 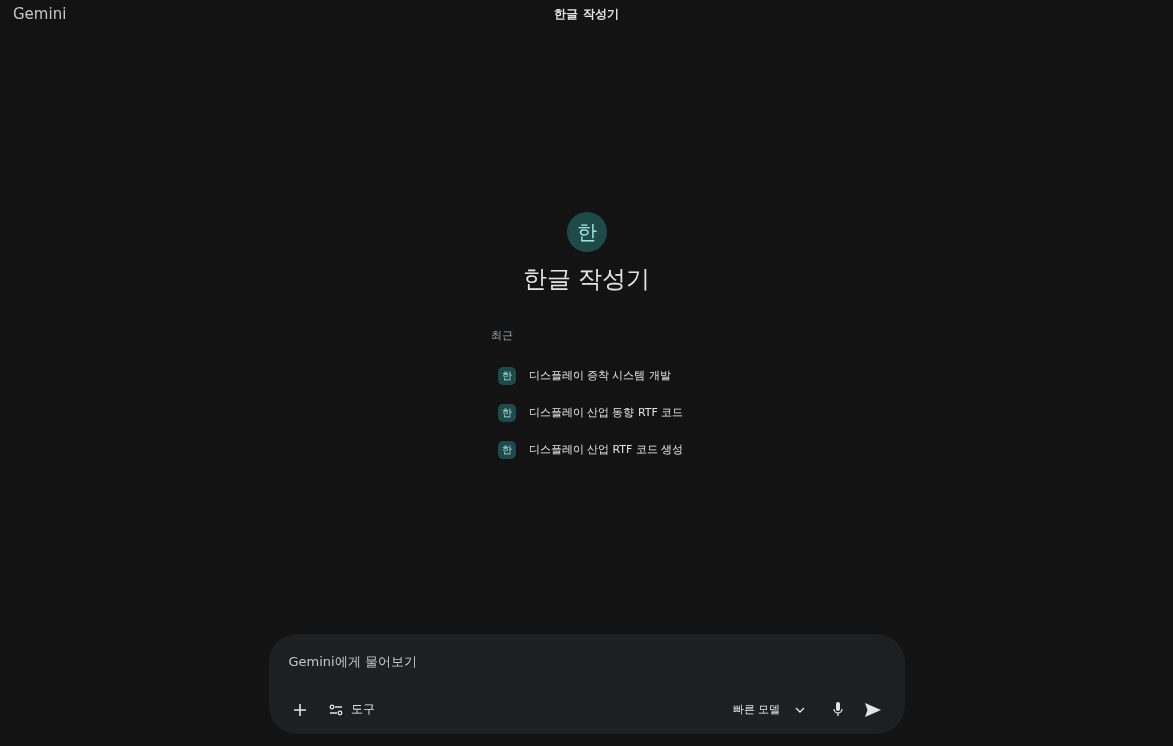 What do you see at coordinates (586, 14) in the screenshot?
I see `page-title: 한글 작성기` at bounding box center [586, 14].